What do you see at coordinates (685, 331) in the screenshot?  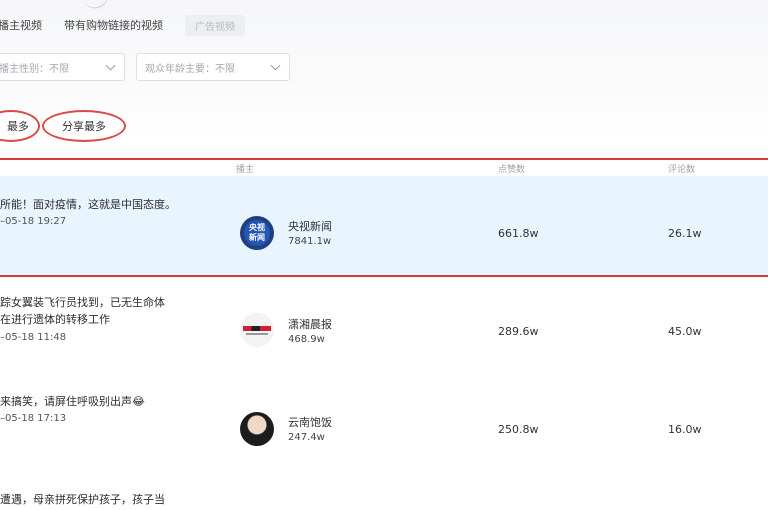 I see `comments-count: 45.0w` at bounding box center [685, 331].